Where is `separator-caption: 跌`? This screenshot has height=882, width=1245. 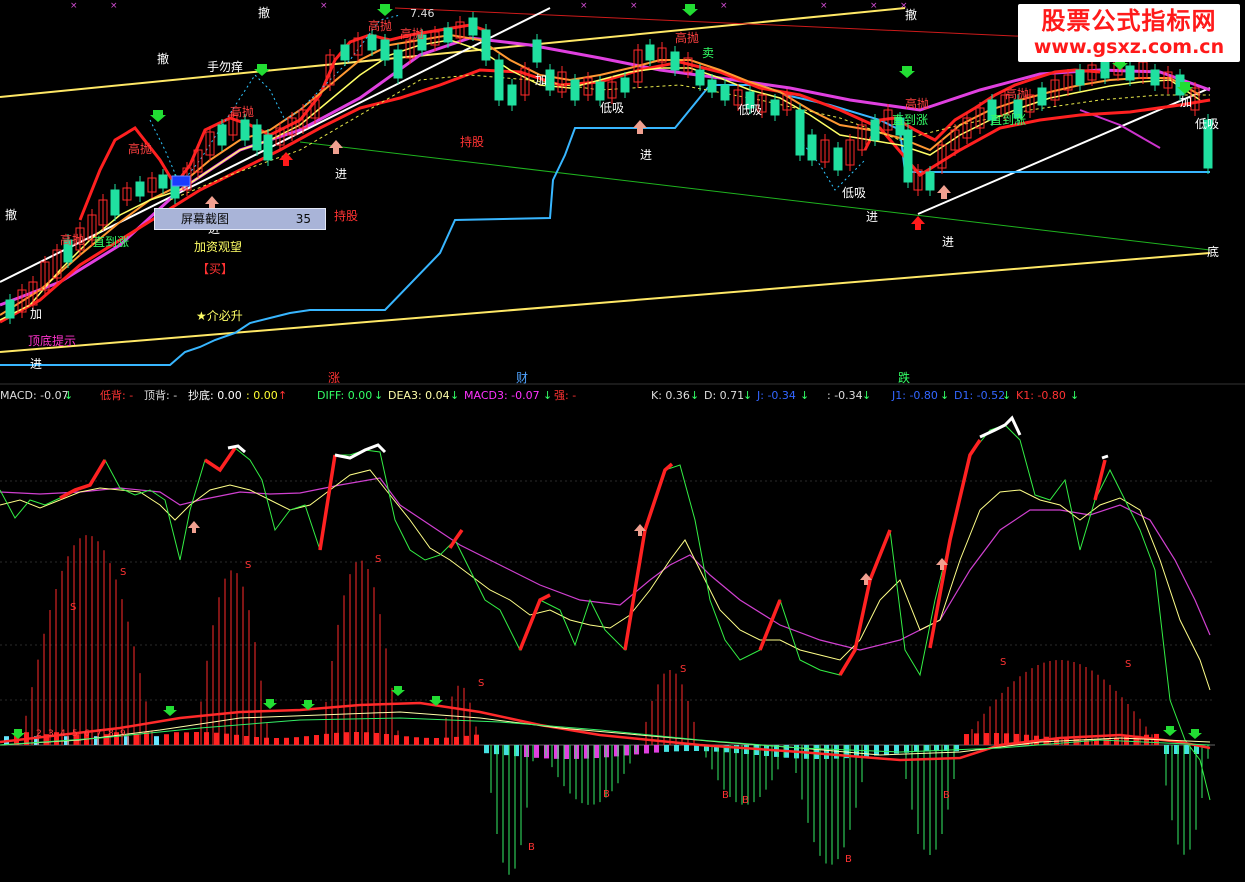
separator-caption: 跌 is located at coordinates (904, 377).